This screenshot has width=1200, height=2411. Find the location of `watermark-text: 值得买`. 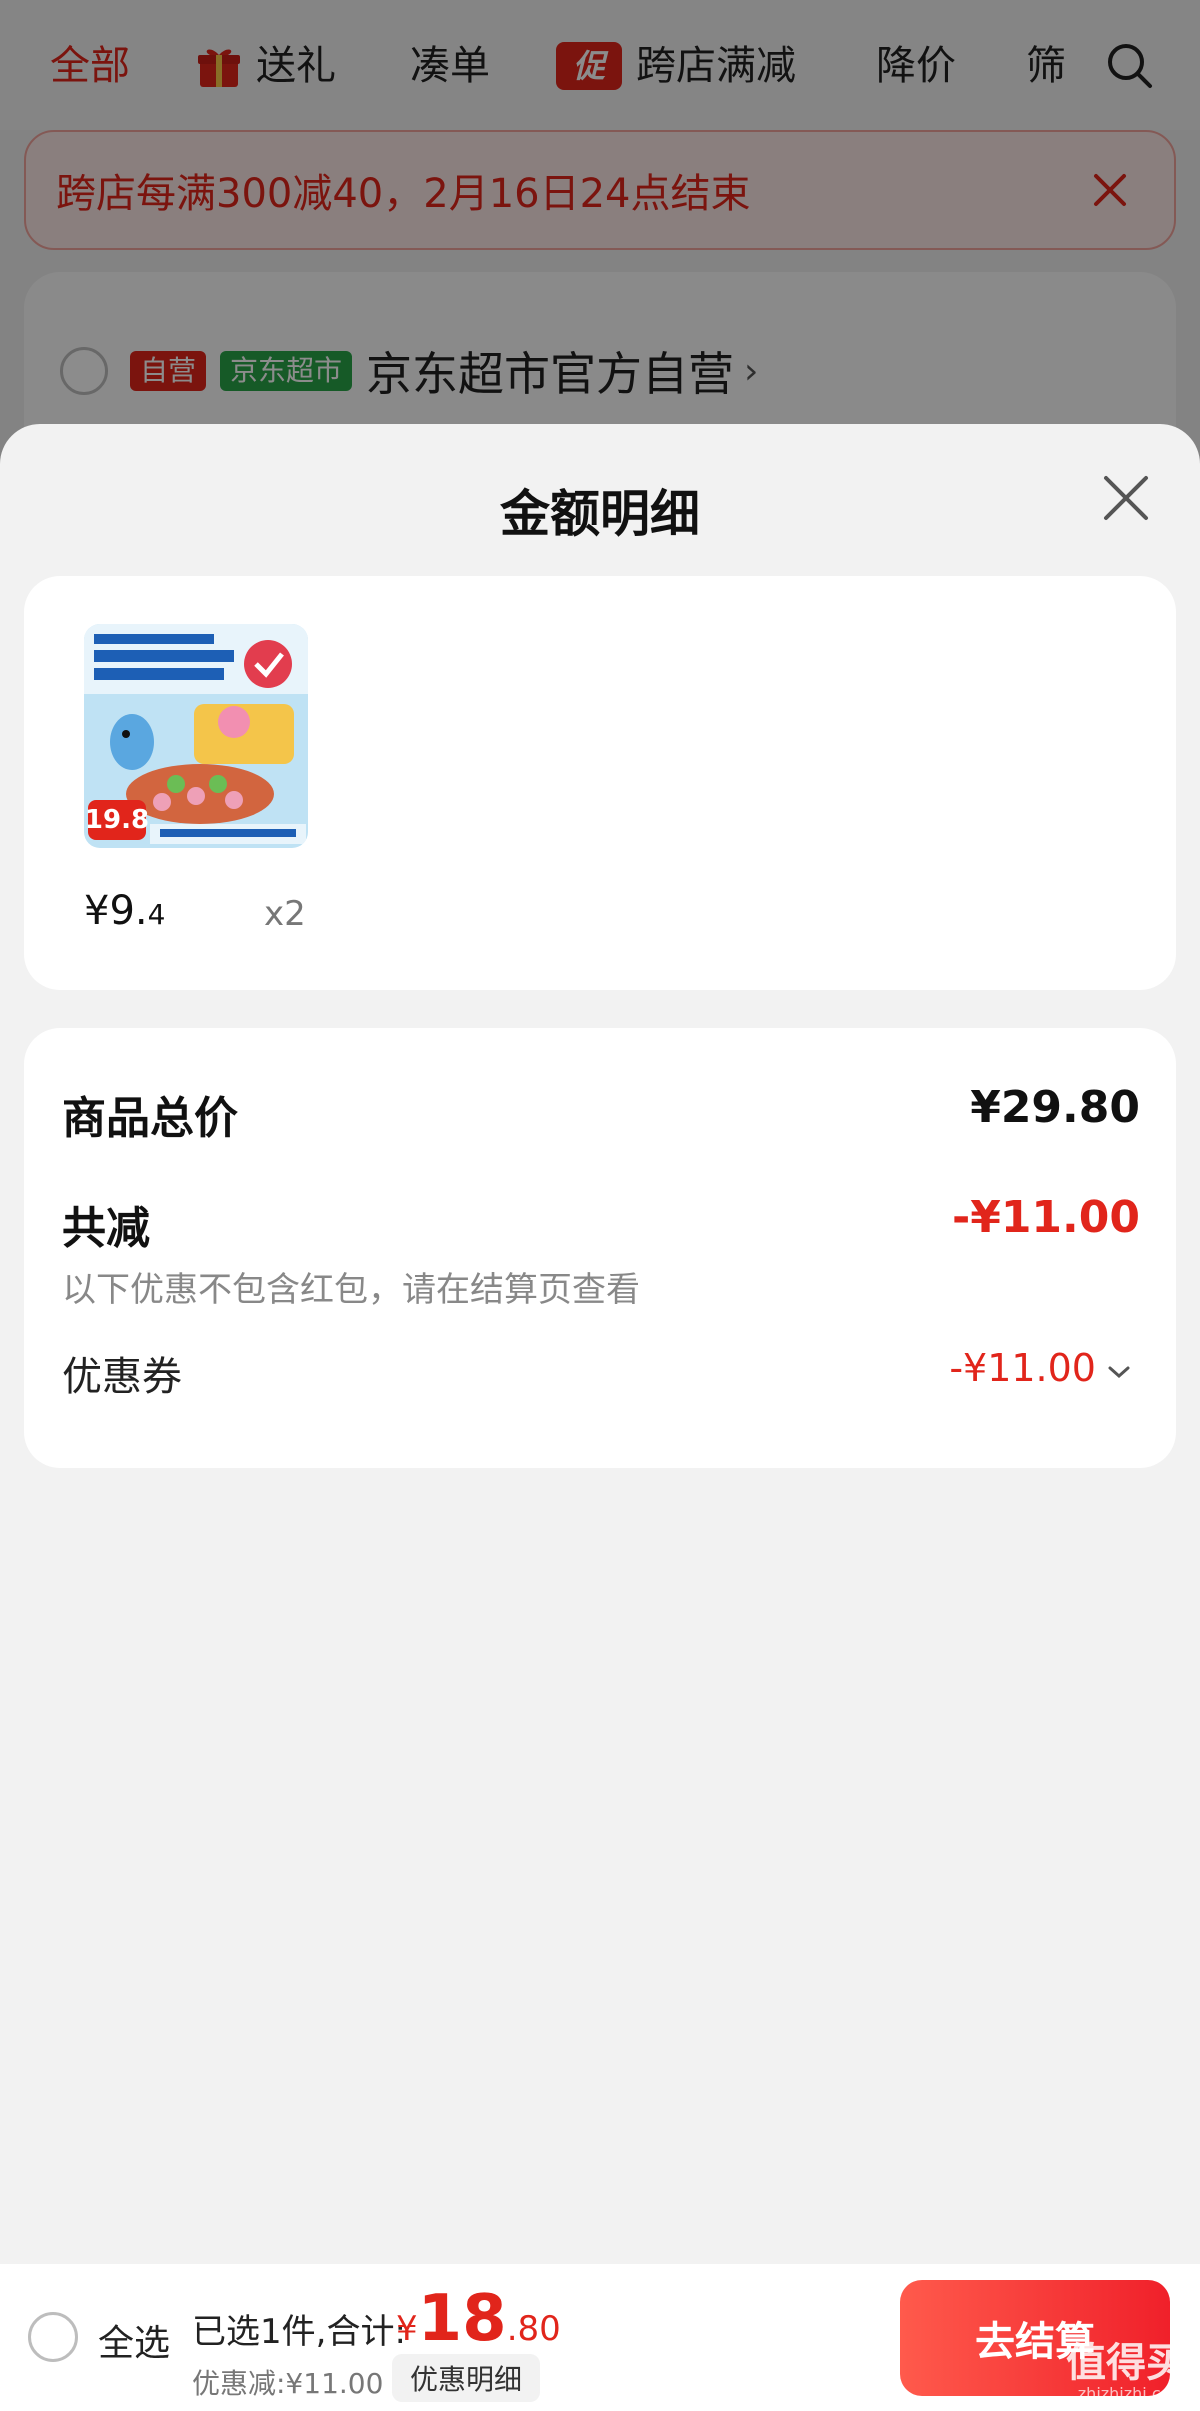

watermark-text: 值得买 is located at coordinates (1126, 2363).